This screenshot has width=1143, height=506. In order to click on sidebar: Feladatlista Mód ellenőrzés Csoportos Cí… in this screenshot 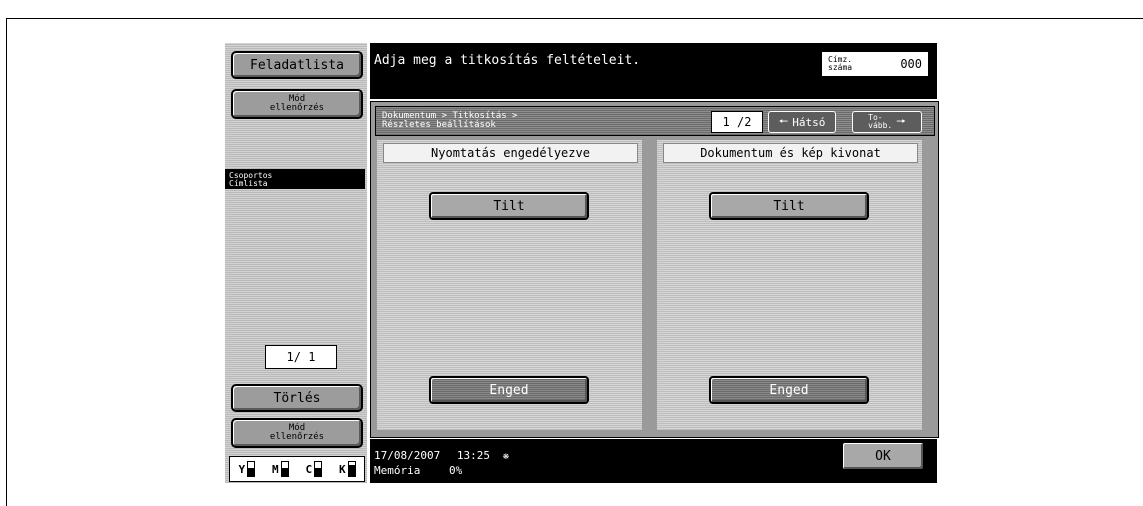, I will do `click(296, 263)`.